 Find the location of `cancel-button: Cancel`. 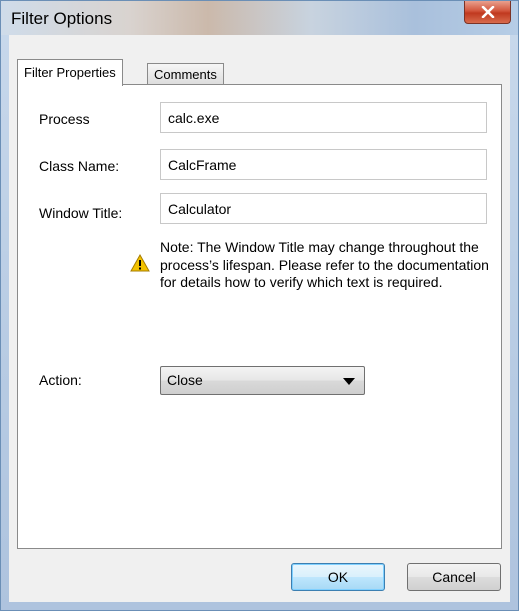

cancel-button: Cancel is located at coordinates (454, 577).